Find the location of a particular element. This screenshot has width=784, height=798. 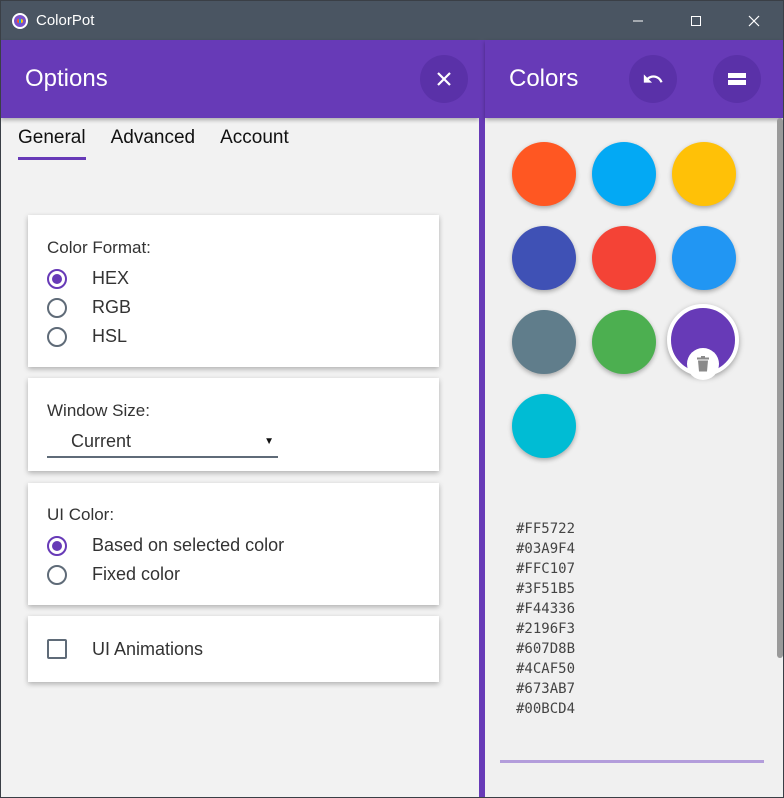

hex-code: #4CAF50 is located at coordinates (546, 669).